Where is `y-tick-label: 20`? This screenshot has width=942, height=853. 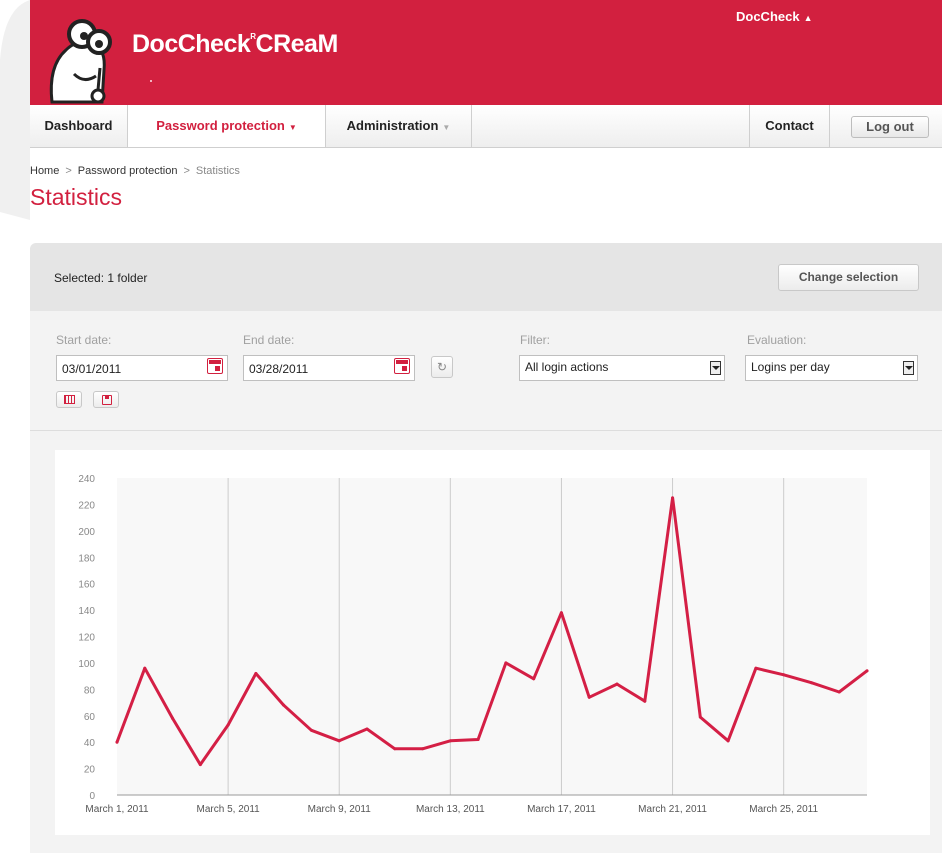
y-tick-label: 20 is located at coordinates (90, 770).